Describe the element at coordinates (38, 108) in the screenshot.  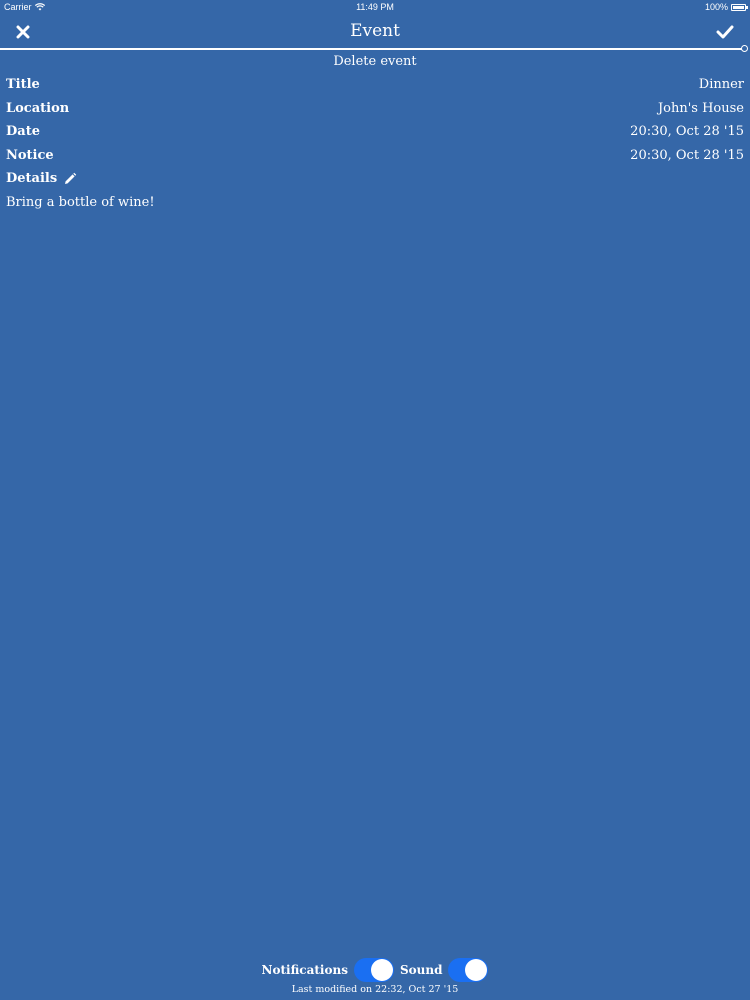
I see `location-label: Location` at that location.